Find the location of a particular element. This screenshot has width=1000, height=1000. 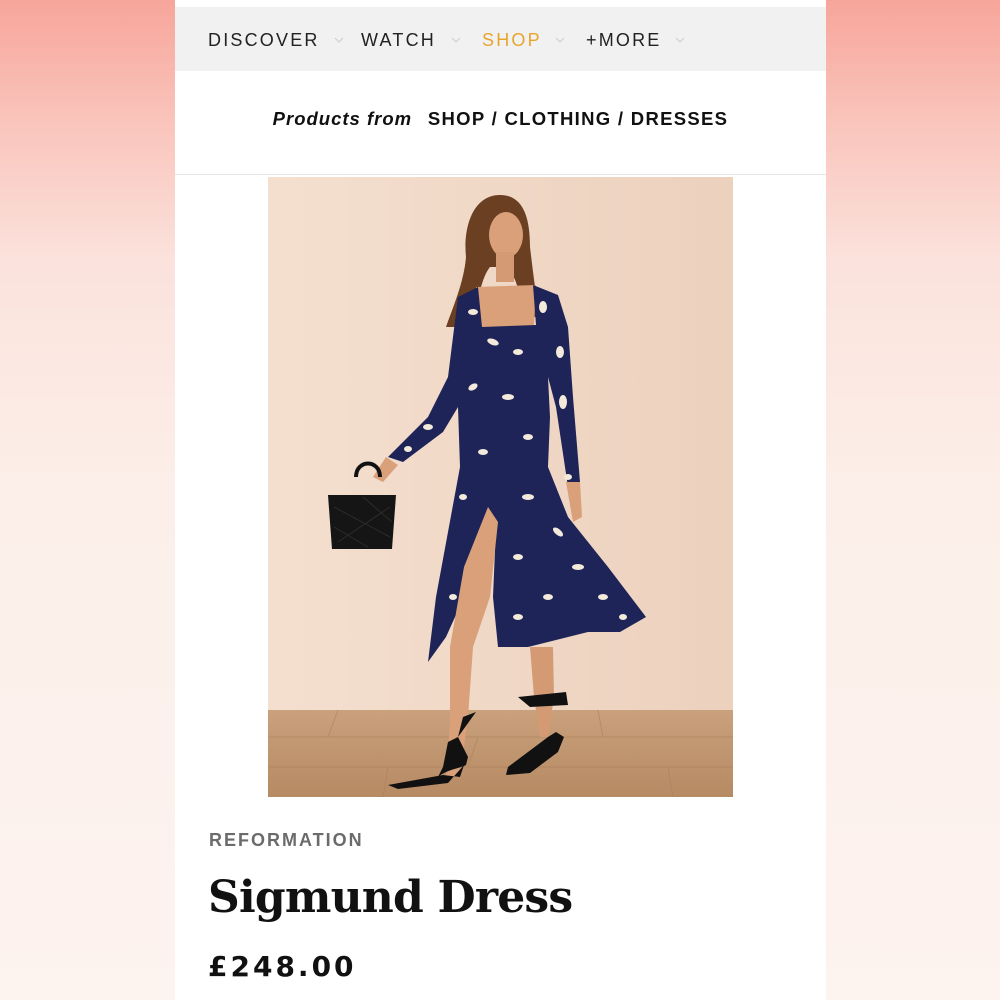

breadcrumb: Products from SHOP / CLOTHING / DRESSES is located at coordinates (500, 119).